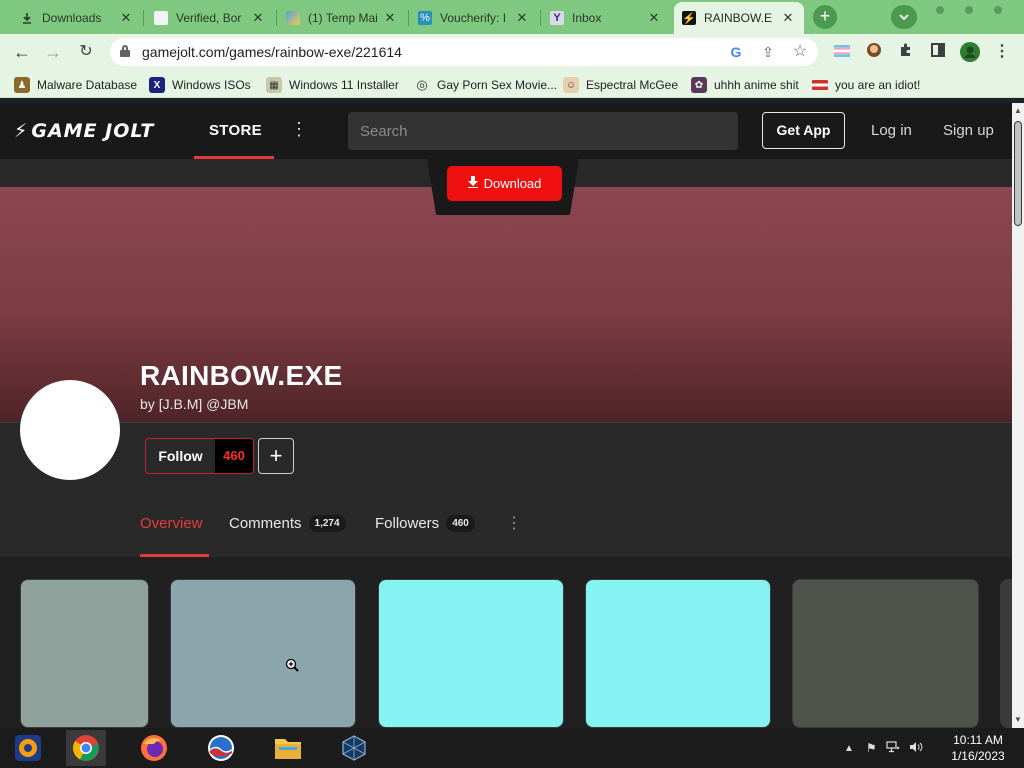  Describe the element at coordinates (211, 85) in the screenshot. I see `bookmark-label: Windows ISOs` at that location.